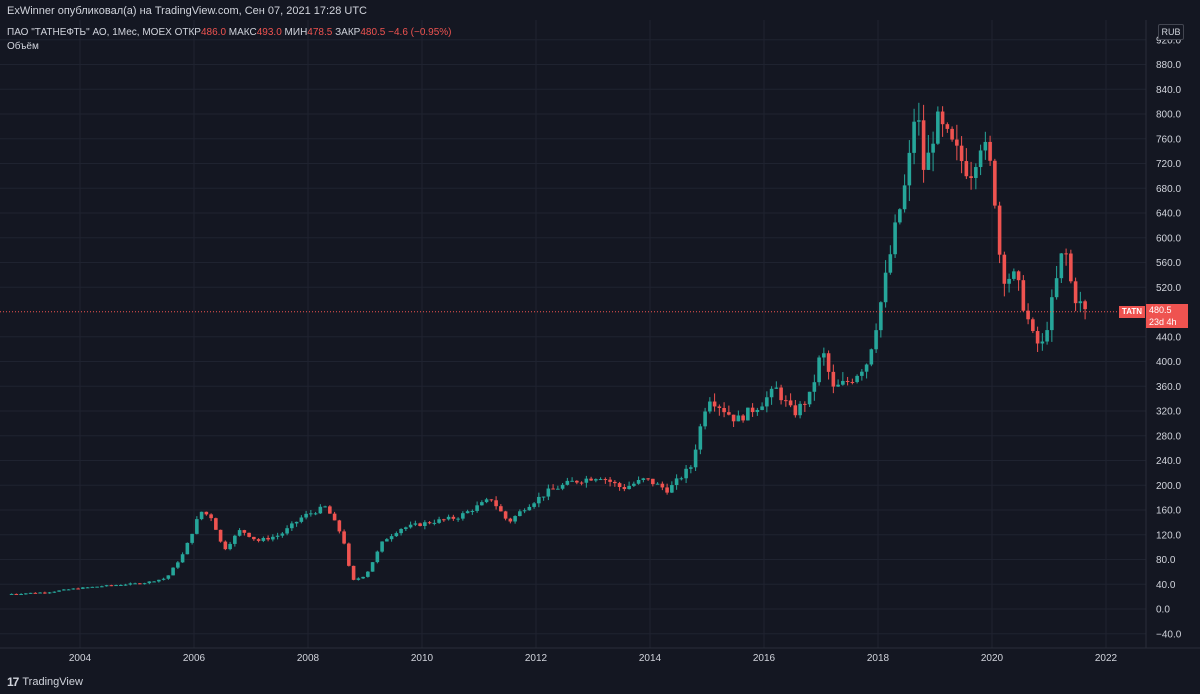  Describe the element at coordinates (1171, 32) in the screenshot. I see `currency-badge: RUB` at that location.